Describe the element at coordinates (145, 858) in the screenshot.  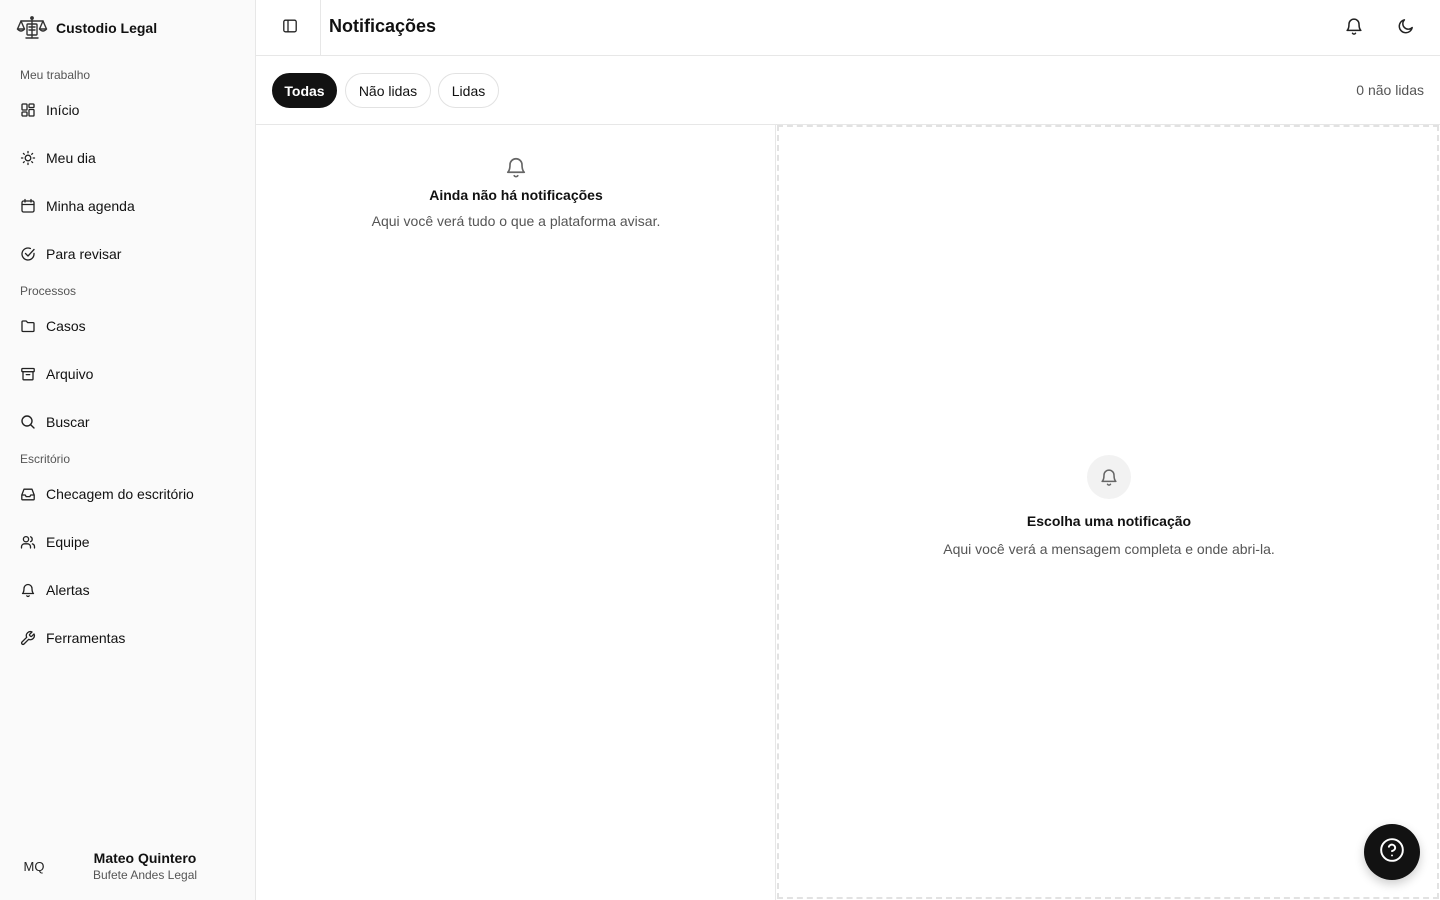
I see `user-name: Mateo Quintero` at that location.